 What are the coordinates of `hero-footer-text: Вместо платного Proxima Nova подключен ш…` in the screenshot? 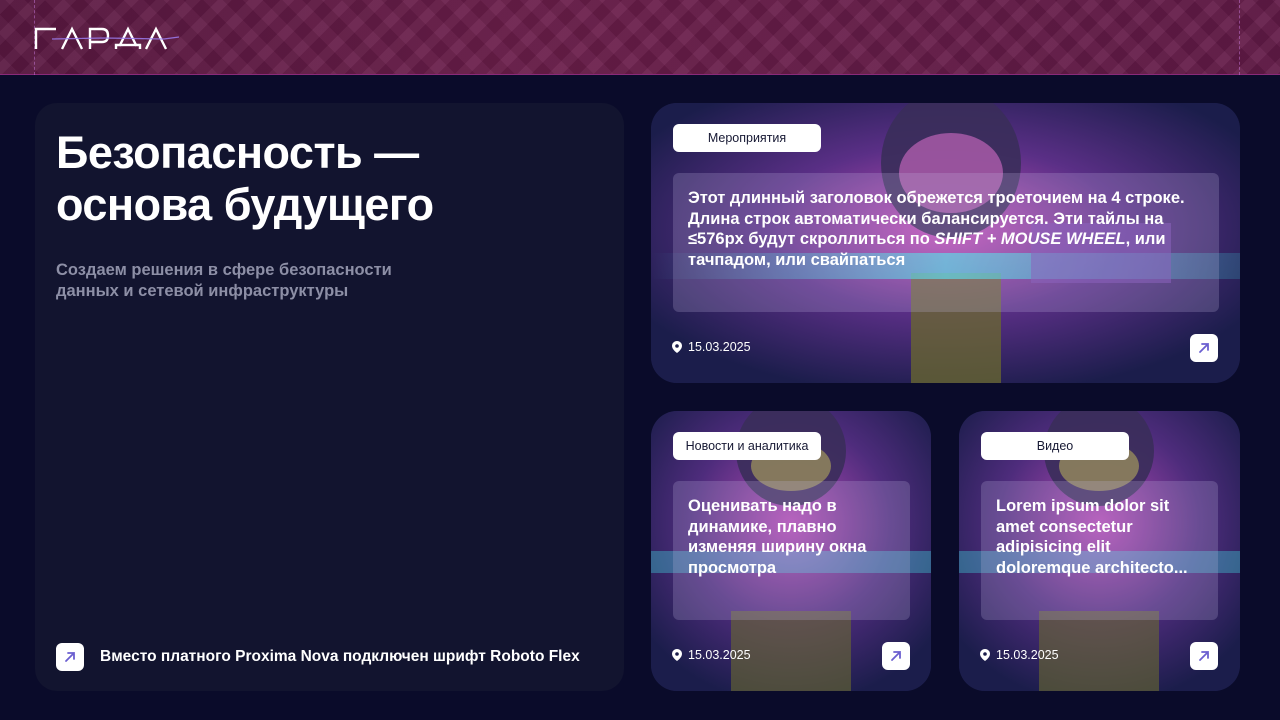 It's located at (340, 656).